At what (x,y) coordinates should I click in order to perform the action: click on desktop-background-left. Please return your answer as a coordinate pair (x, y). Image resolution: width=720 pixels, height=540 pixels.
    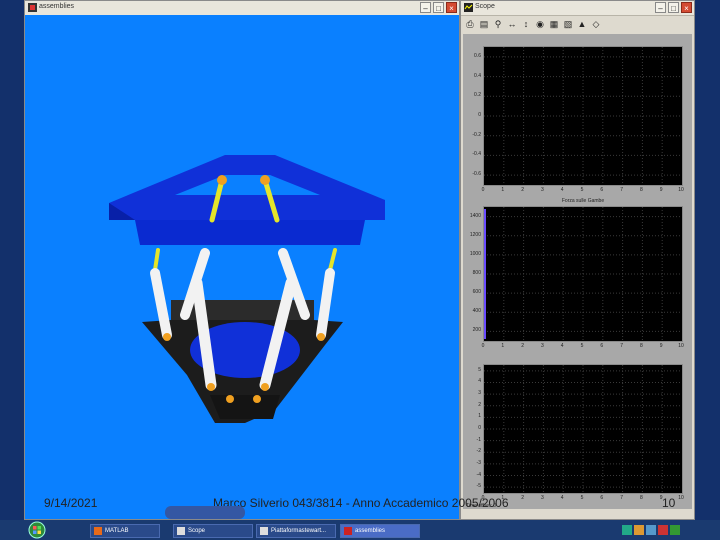
    Looking at the image, I should click on (12, 260).